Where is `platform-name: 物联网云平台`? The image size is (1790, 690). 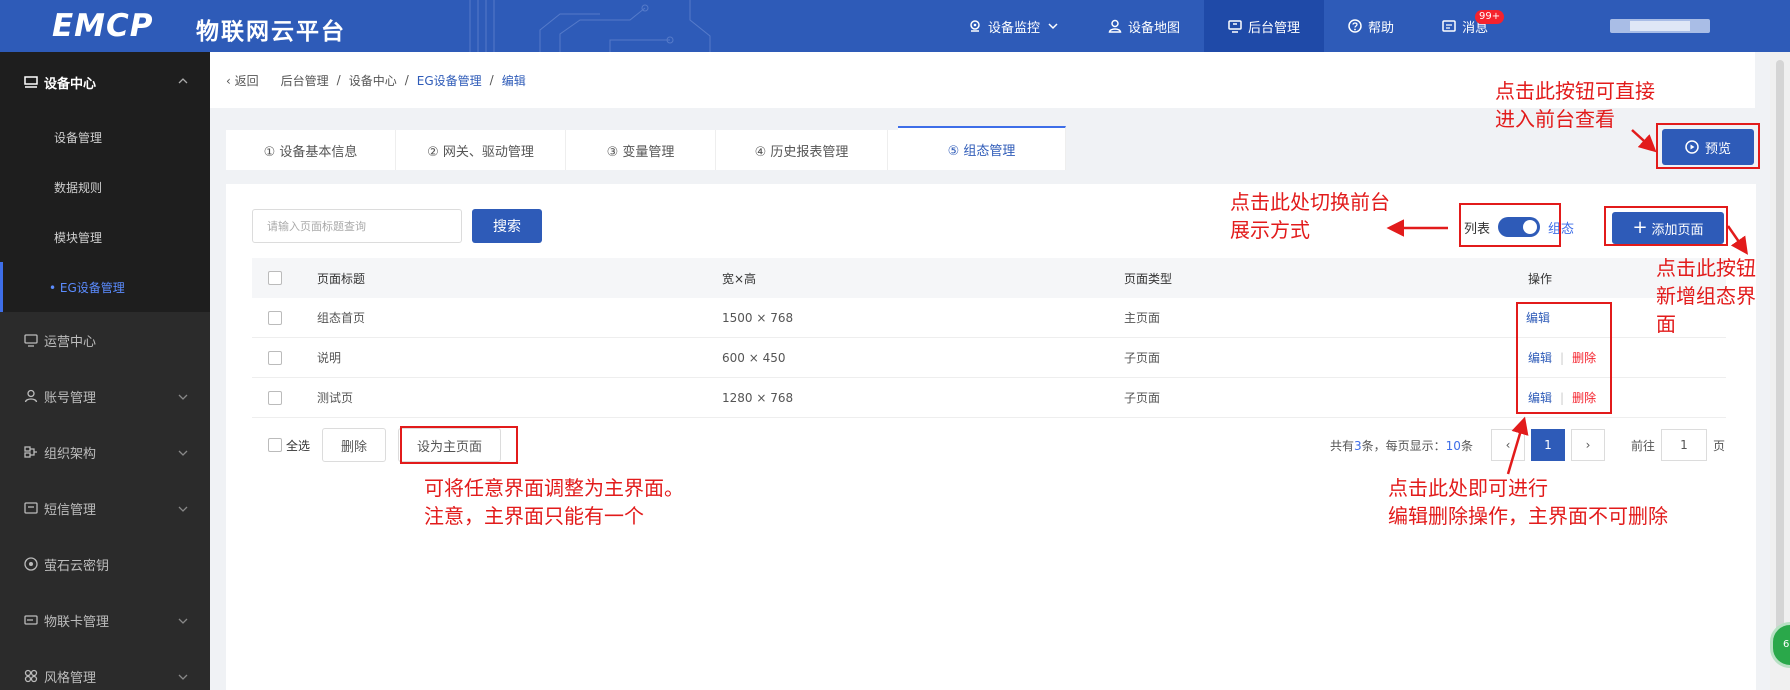 platform-name: 物联网云平台 is located at coordinates (271, 32).